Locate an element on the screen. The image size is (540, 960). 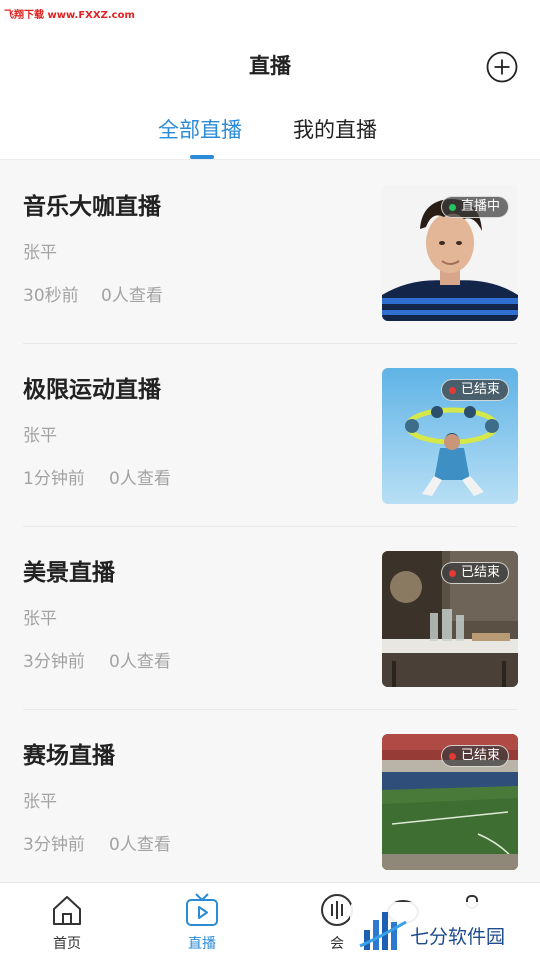
tab-my-live: 我的直播 is located at coordinates (335, 129).